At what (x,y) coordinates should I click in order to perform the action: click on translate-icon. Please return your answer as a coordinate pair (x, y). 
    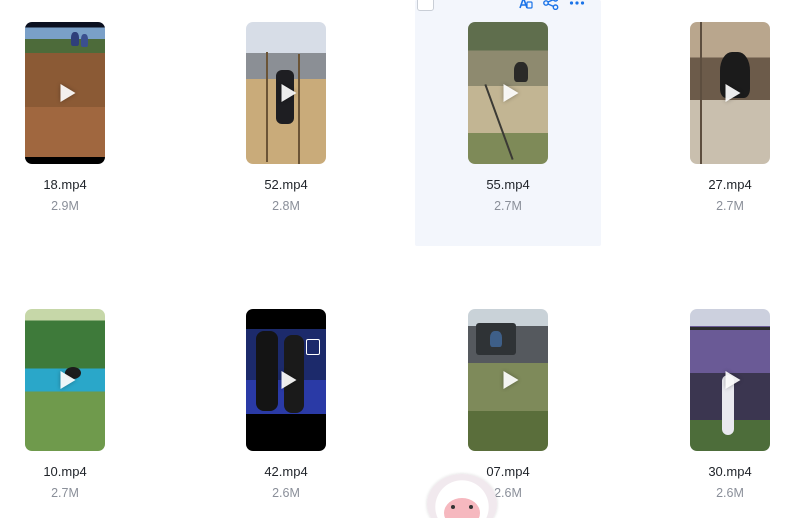
    Looking at the image, I should click on (525, 5).